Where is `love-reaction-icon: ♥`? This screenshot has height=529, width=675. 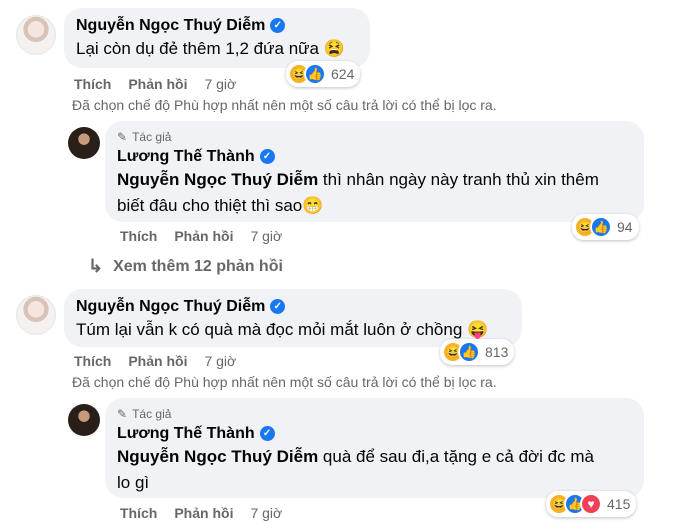
love-reaction-icon: ♥ is located at coordinates (591, 504).